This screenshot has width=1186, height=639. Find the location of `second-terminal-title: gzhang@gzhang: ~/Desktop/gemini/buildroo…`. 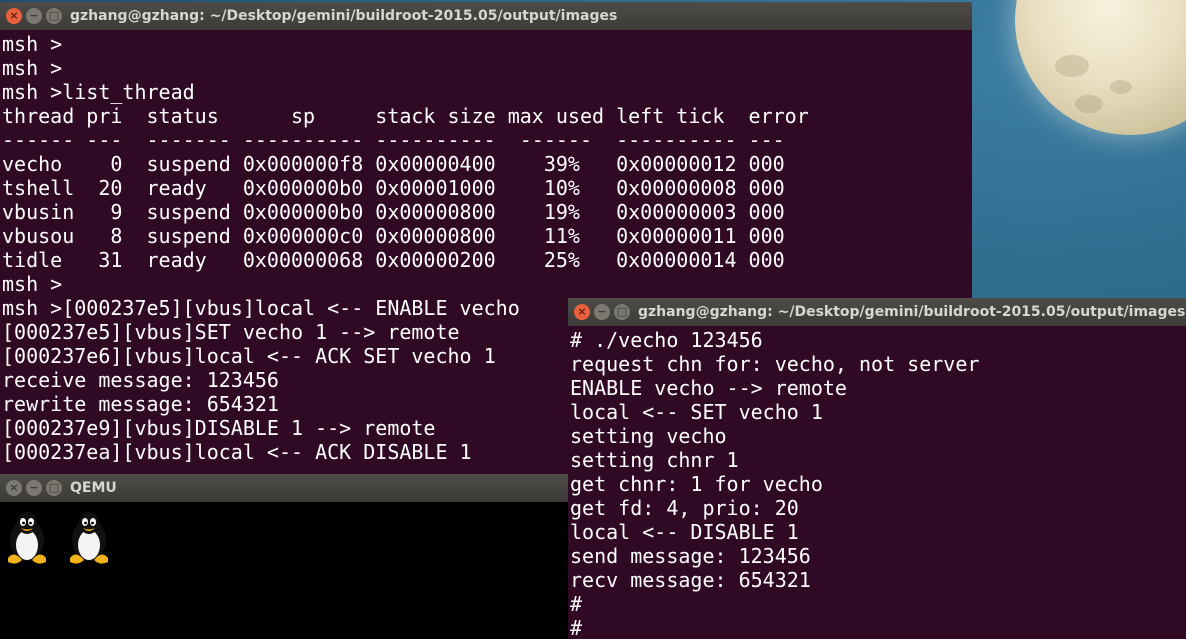

second-terminal-title: gzhang@gzhang: ~/Desktop/gemini/buildroo… is located at coordinates (912, 312).